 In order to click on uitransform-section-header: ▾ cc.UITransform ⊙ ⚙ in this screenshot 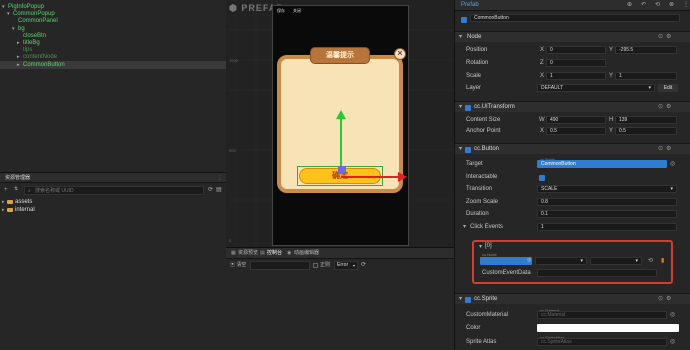, I will do `click(572, 106)`.